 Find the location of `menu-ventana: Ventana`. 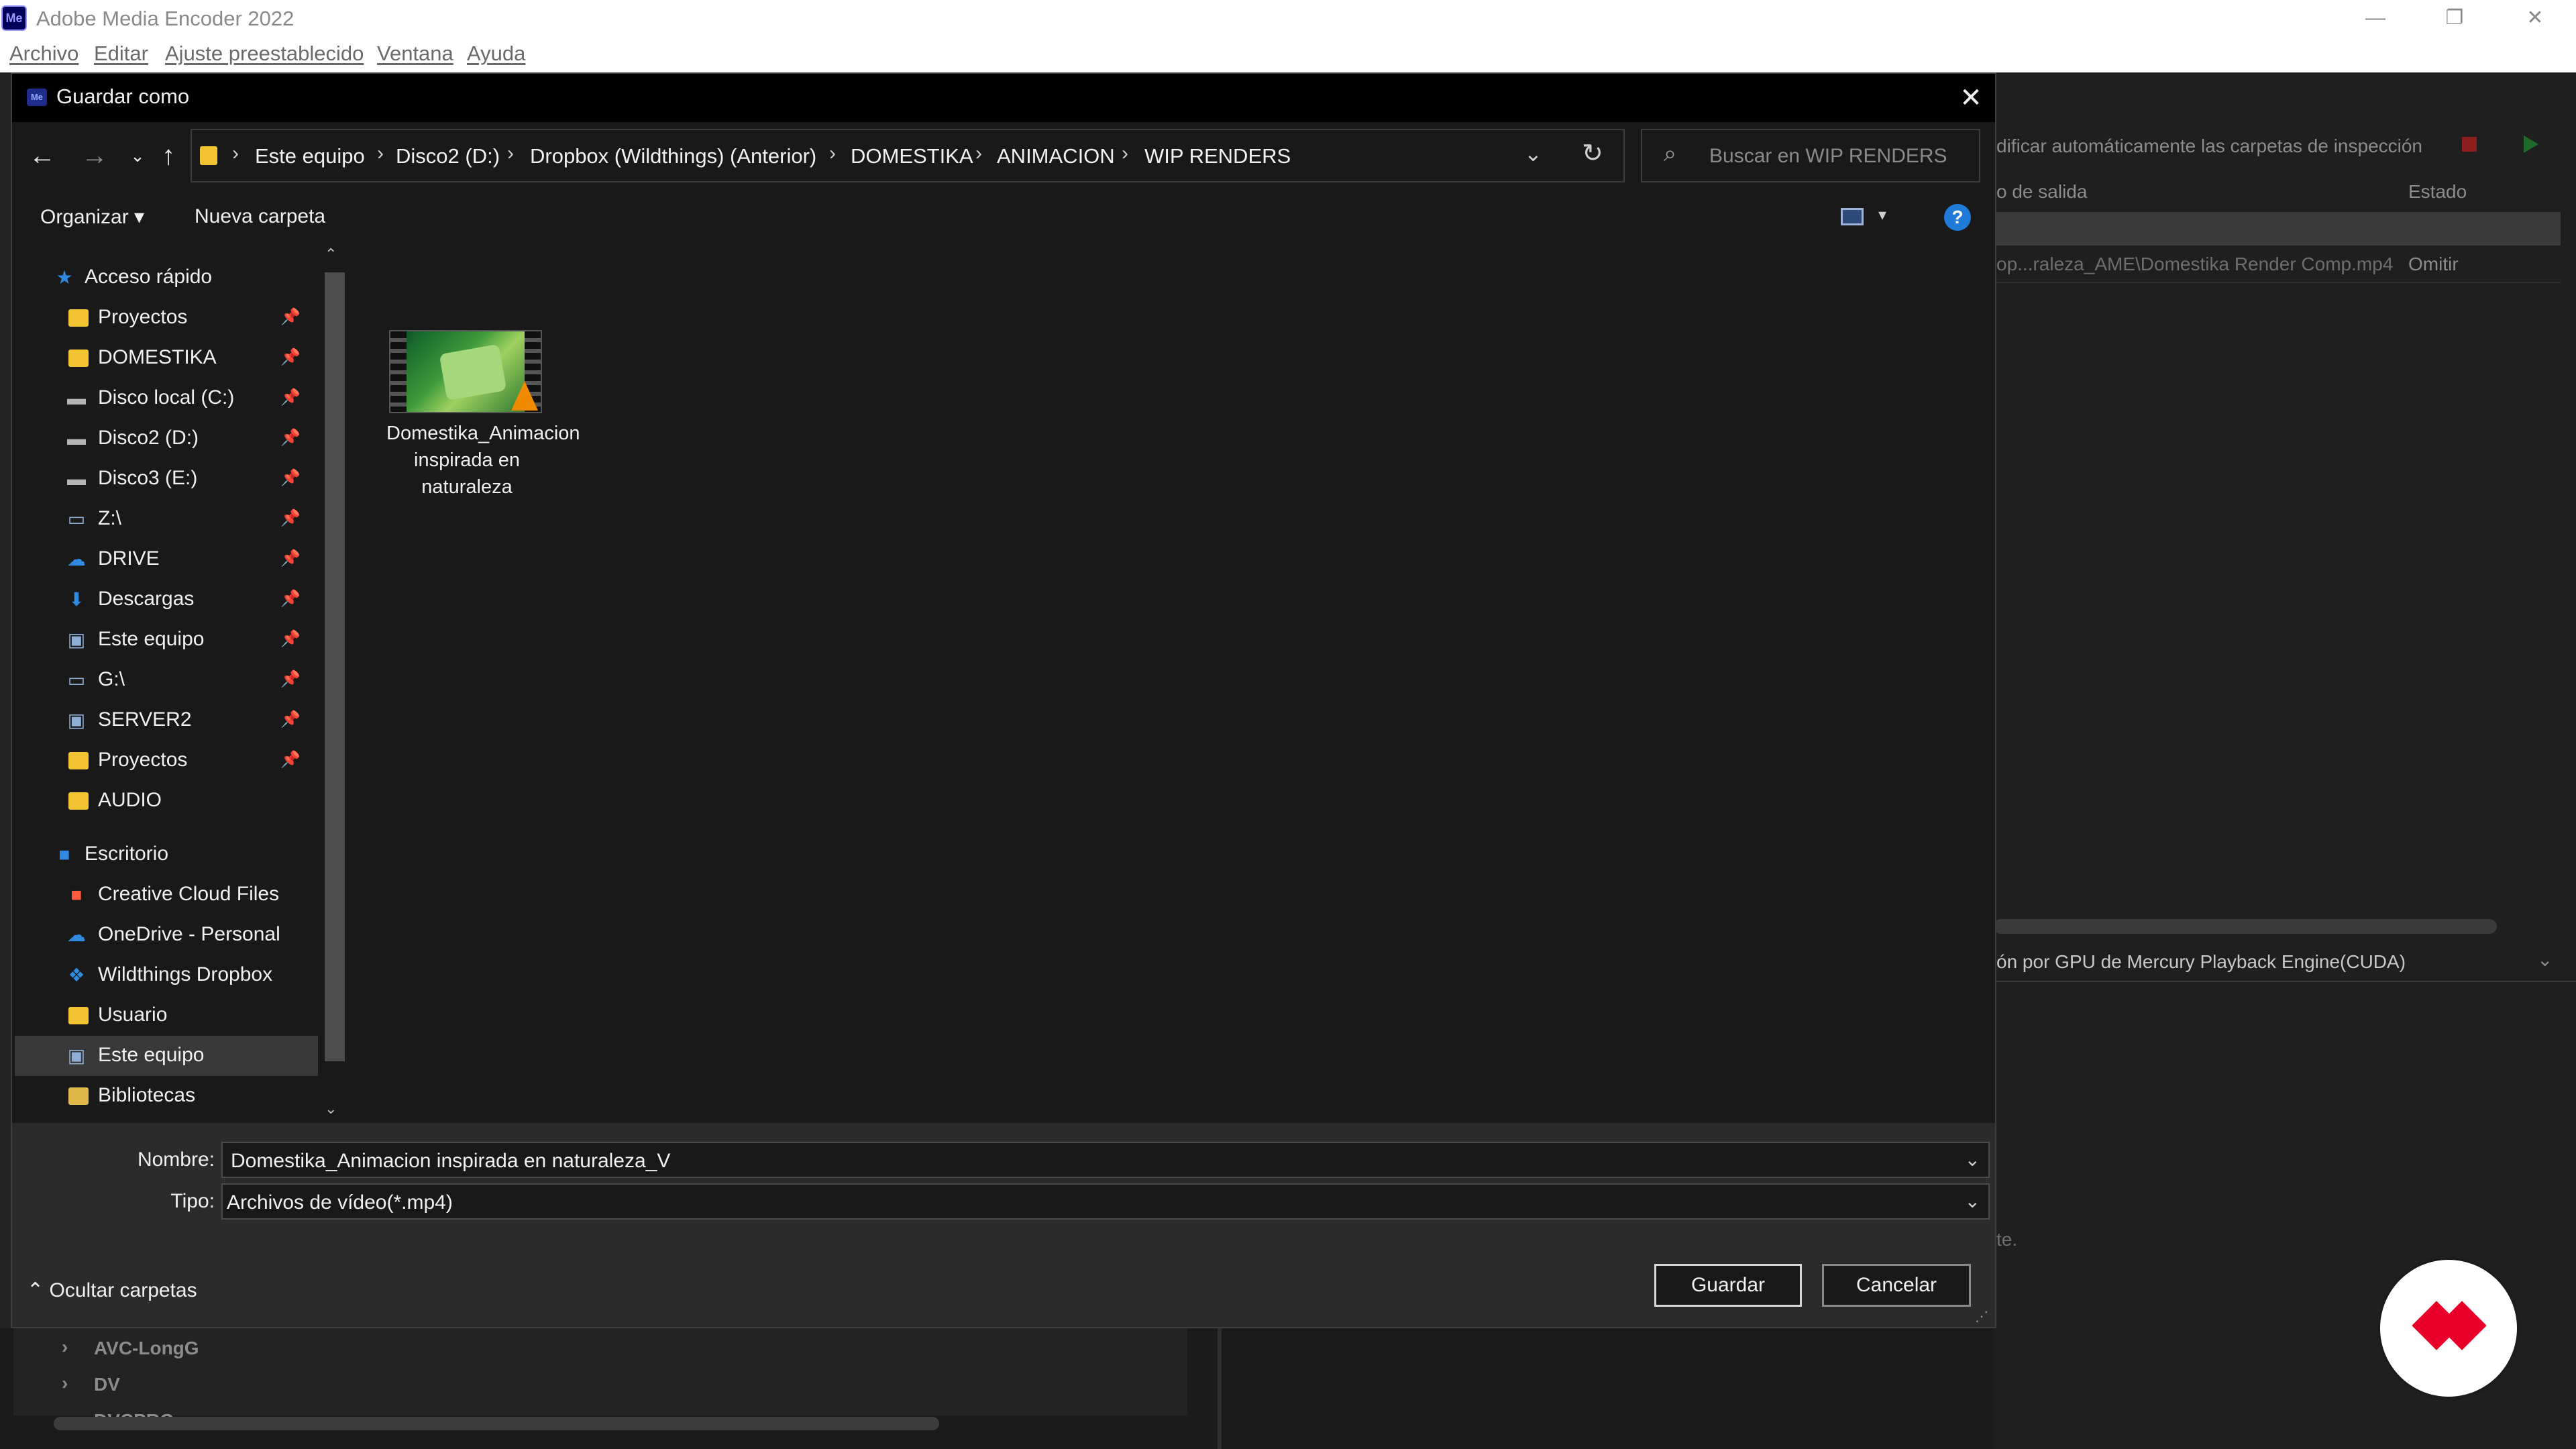

menu-ventana: Ventana is located at coordinates (415, 54).